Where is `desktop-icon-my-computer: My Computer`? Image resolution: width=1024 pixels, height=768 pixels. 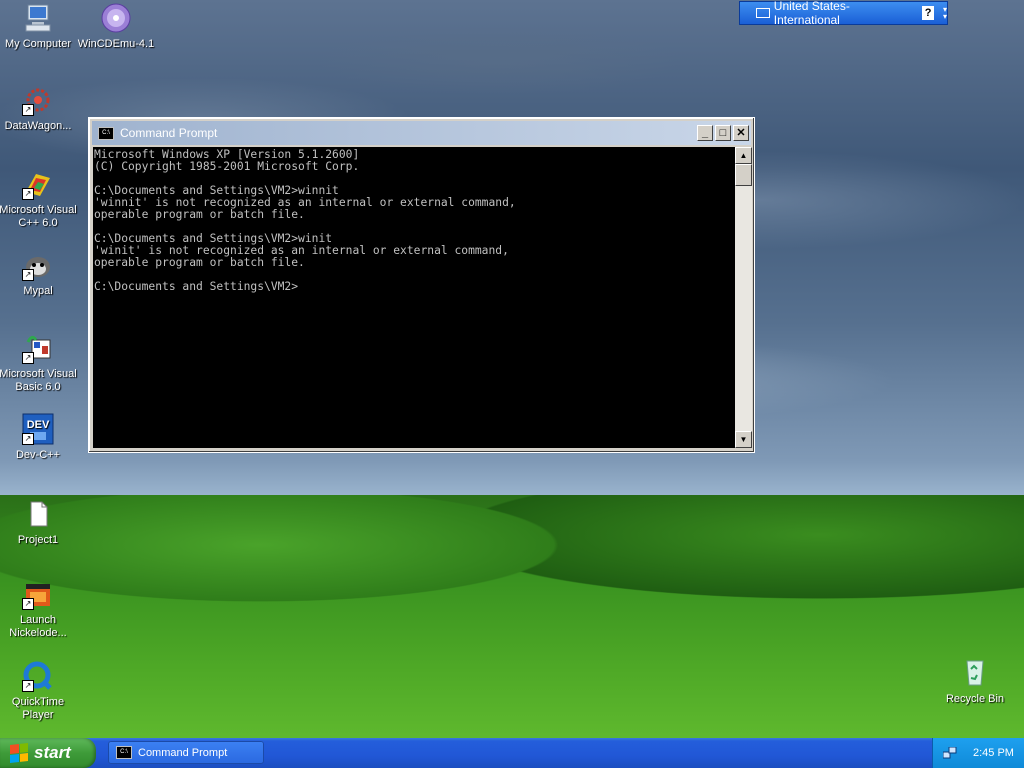
desktop-icon-my-computer: My Computer is located at coordinates (39, 26).